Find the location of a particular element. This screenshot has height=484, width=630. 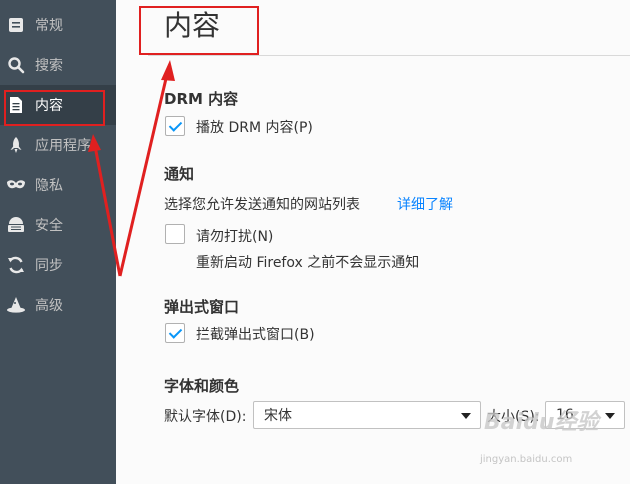

baidu-watermark: Baidu经验 is located at coordinates (541, 422).